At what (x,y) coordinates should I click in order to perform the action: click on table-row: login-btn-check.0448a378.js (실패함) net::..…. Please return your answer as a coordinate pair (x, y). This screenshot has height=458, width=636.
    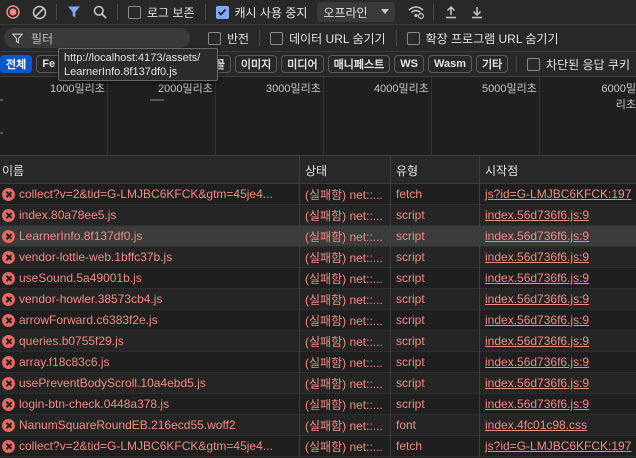
    Looking at the image, I should click on (318, 404).